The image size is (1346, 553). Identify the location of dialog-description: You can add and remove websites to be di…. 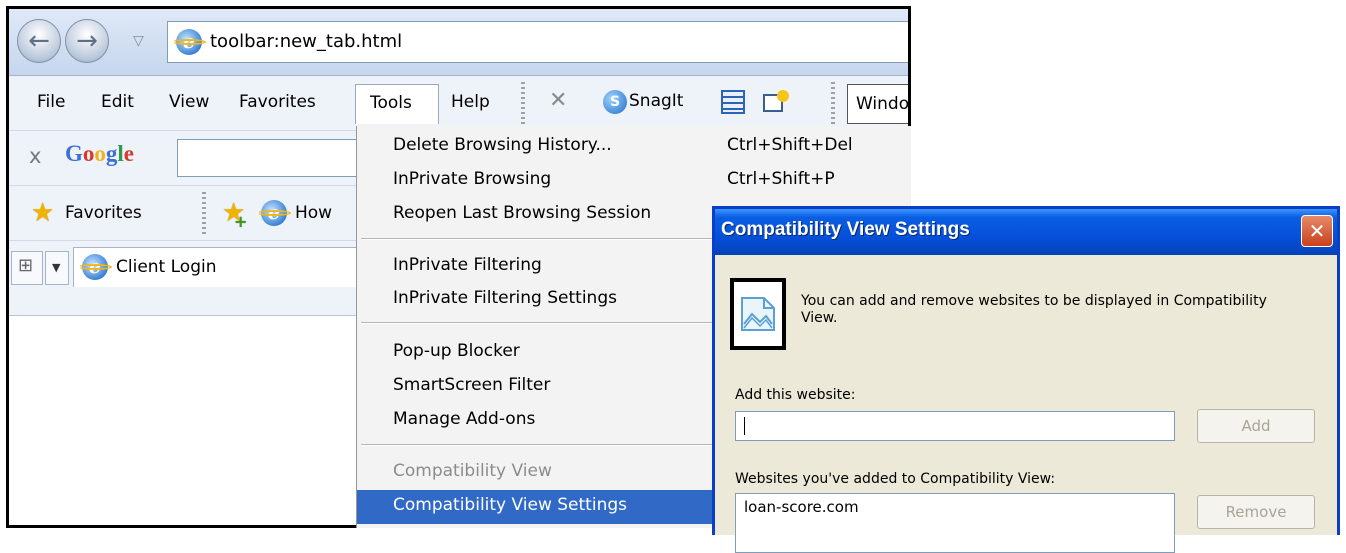
(1034, 309).